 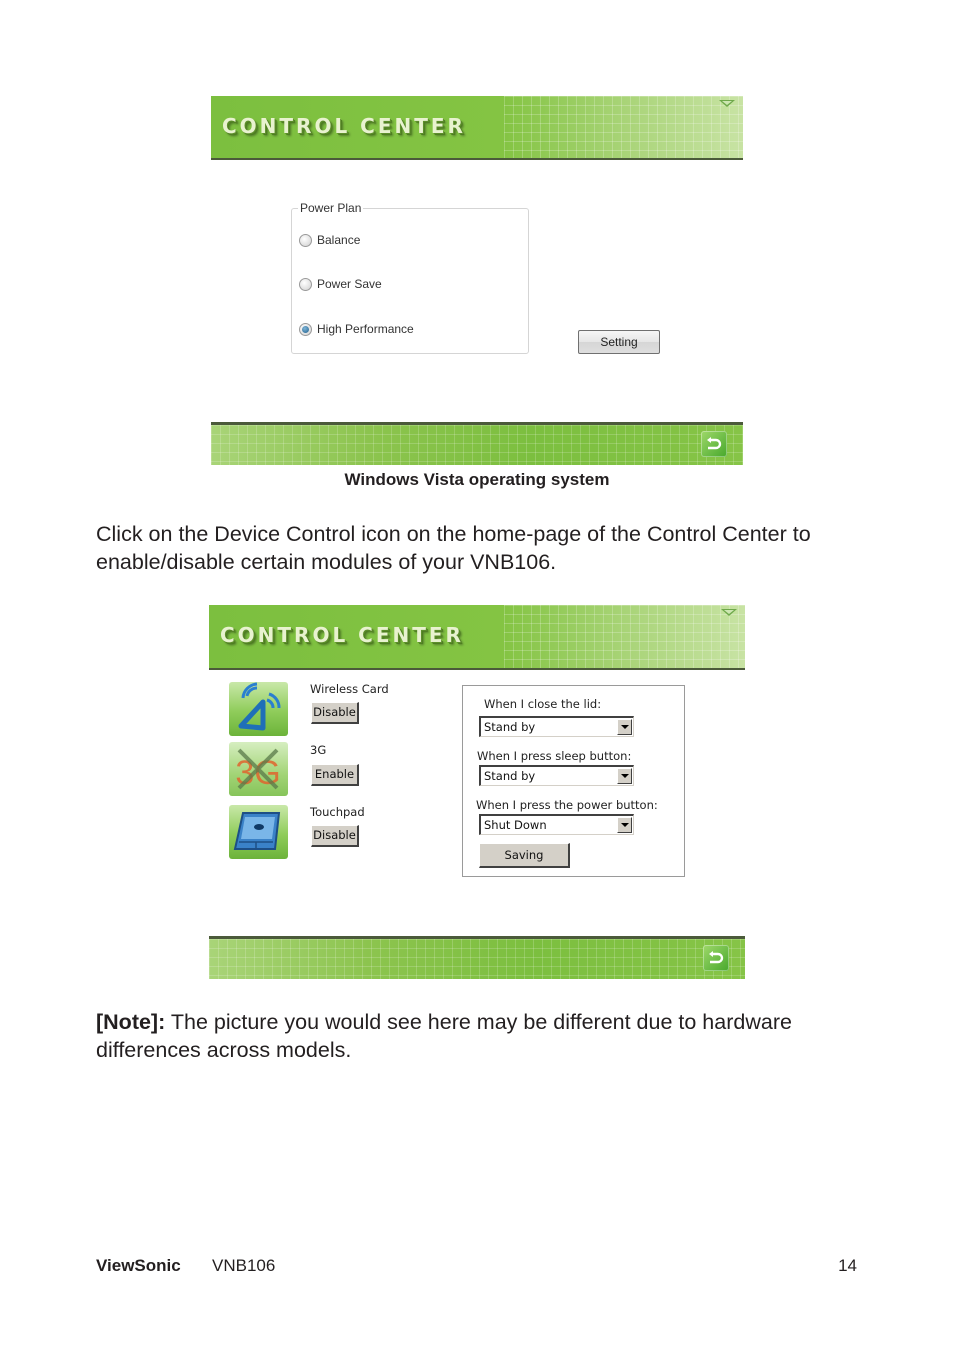 I want to click on radio-label: High Performance, so click(x=365, y=329).